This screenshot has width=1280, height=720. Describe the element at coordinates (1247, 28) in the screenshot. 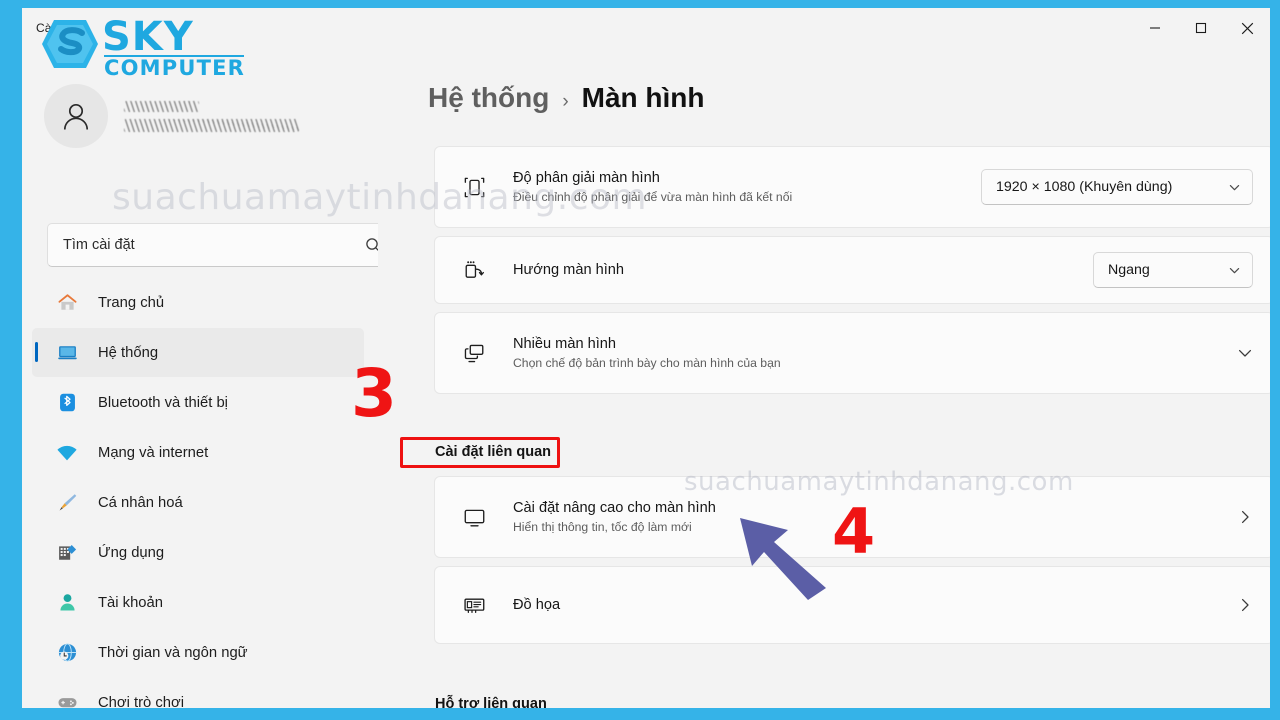

I see `close-button` at that location.